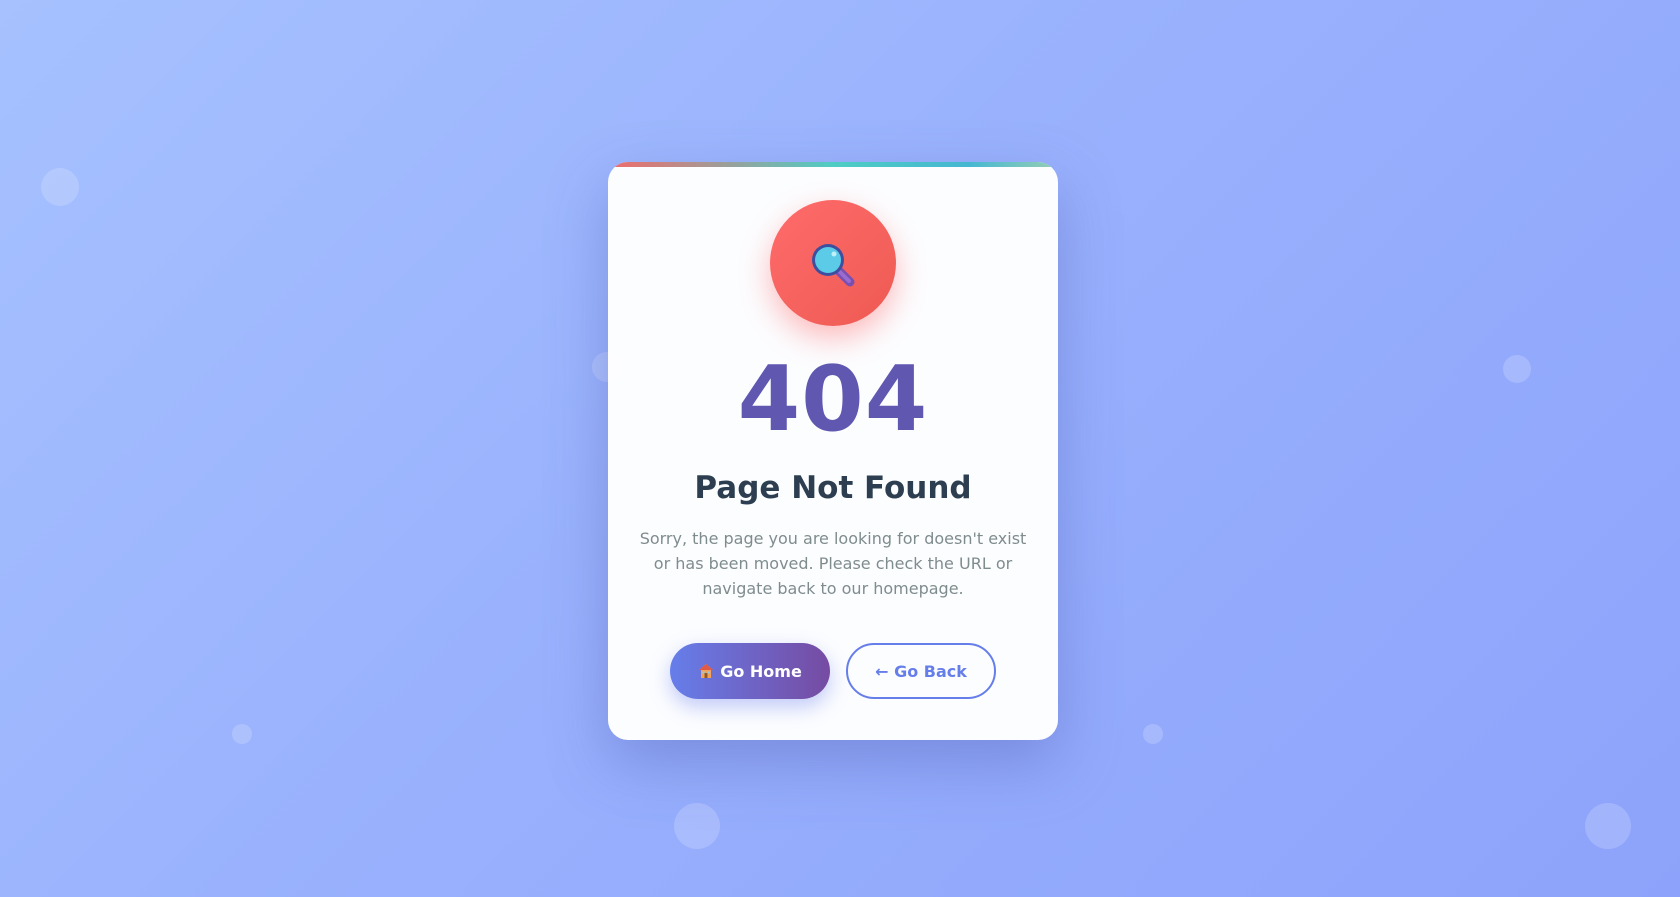  I want to click on go-home-label: Go Home, so click(761, 671).